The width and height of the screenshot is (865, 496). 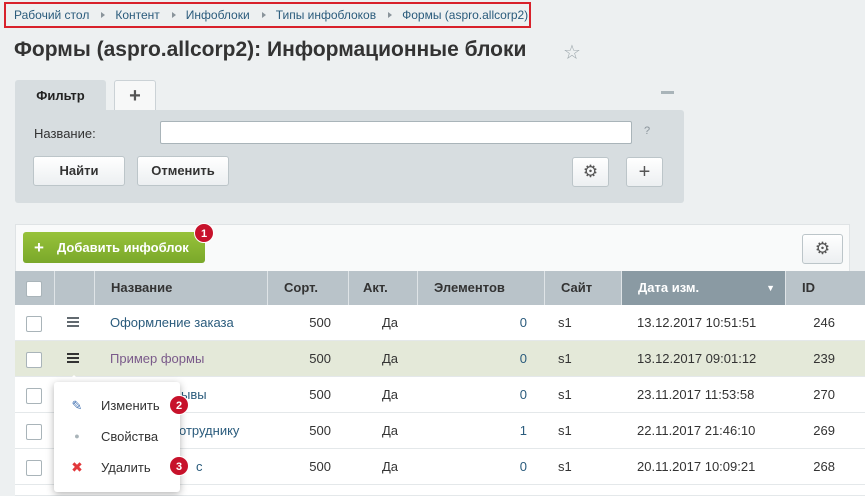 What do you see at coordinates (669, 287) in the screenshot?
I see `column-date-label: Дата изм.` at bounding box center [669, 287].